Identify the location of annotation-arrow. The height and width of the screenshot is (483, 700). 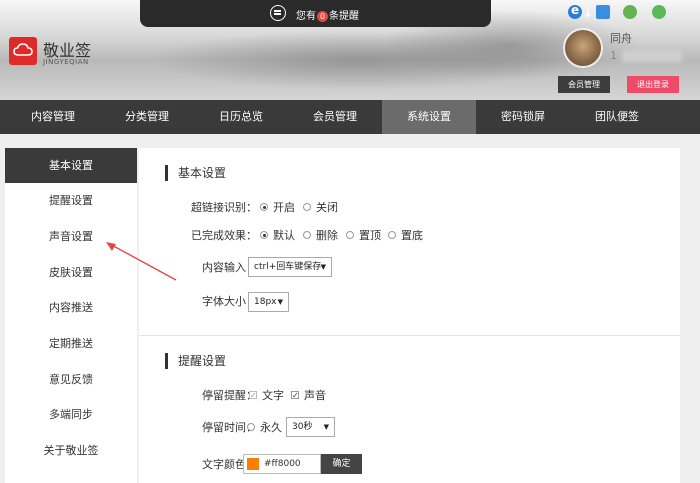
(141, 261).